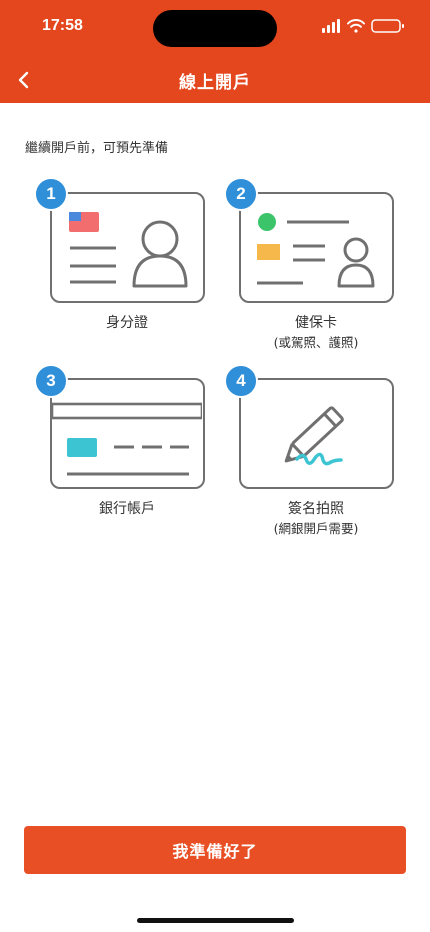 Image resolution: width=430 pixels, height=932 pixels. What do you see at coordinates (316, 528) in the screenshot?
I see `step-subtitle: (網銀開戶需要)` at bounding box center [316, 528].